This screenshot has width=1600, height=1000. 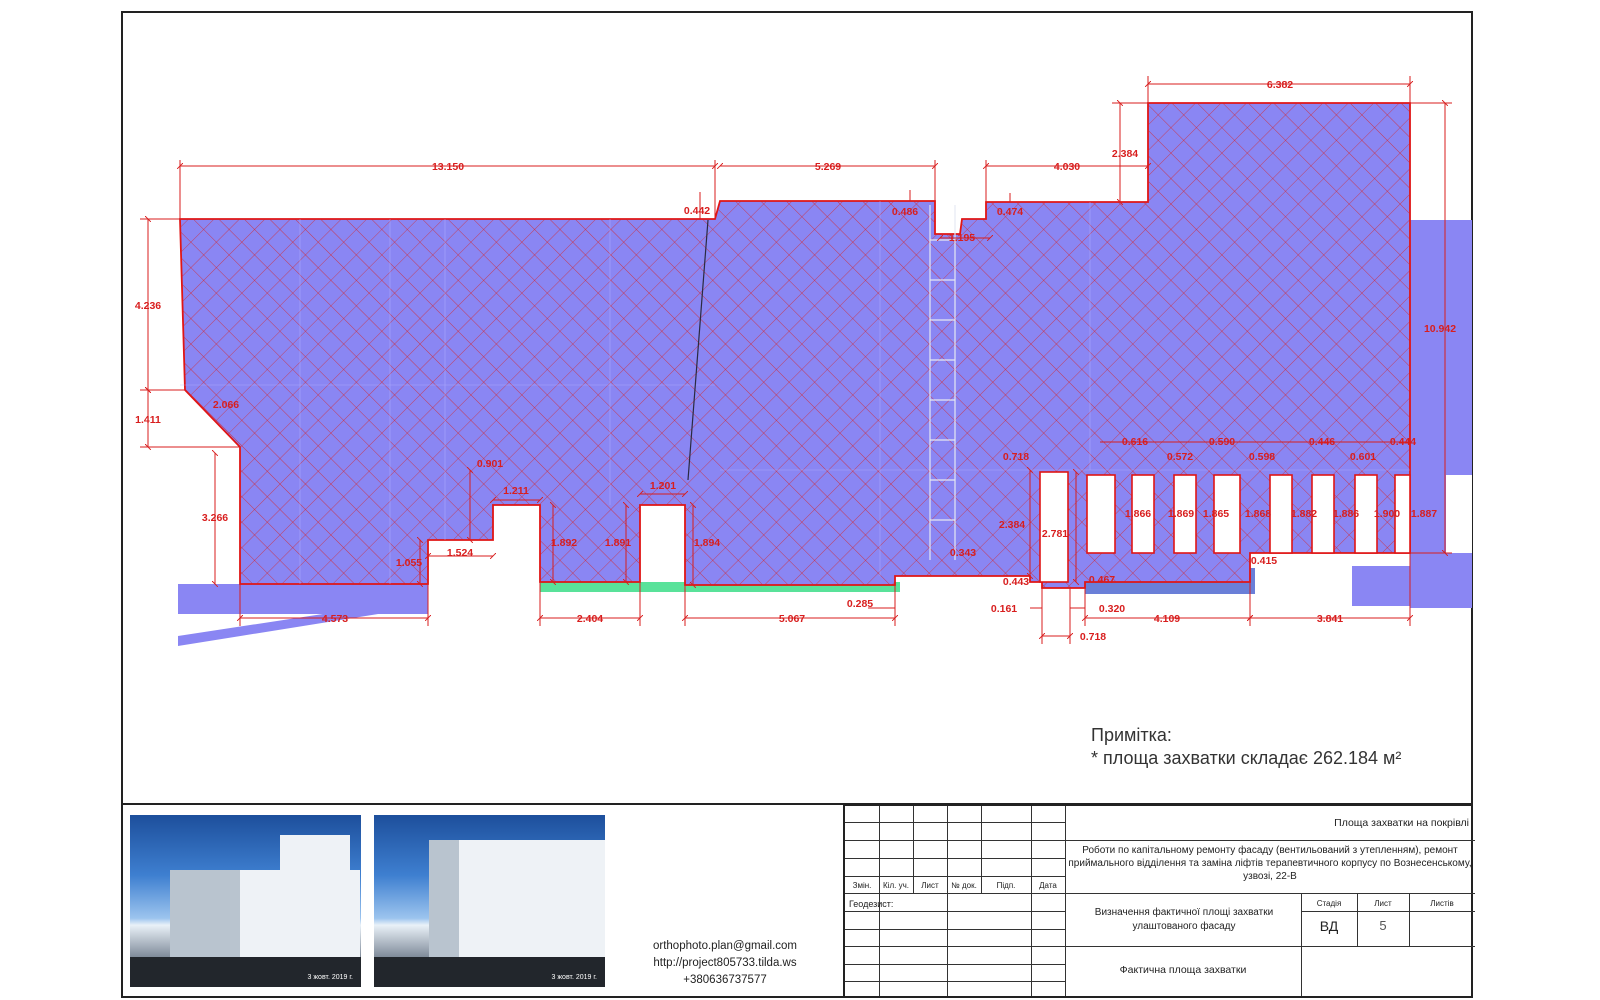 What do you see at coordinates (1280, 85) in the screenshot?
I see `dim-6382: 6.382` at bounding box center [1280, 85].